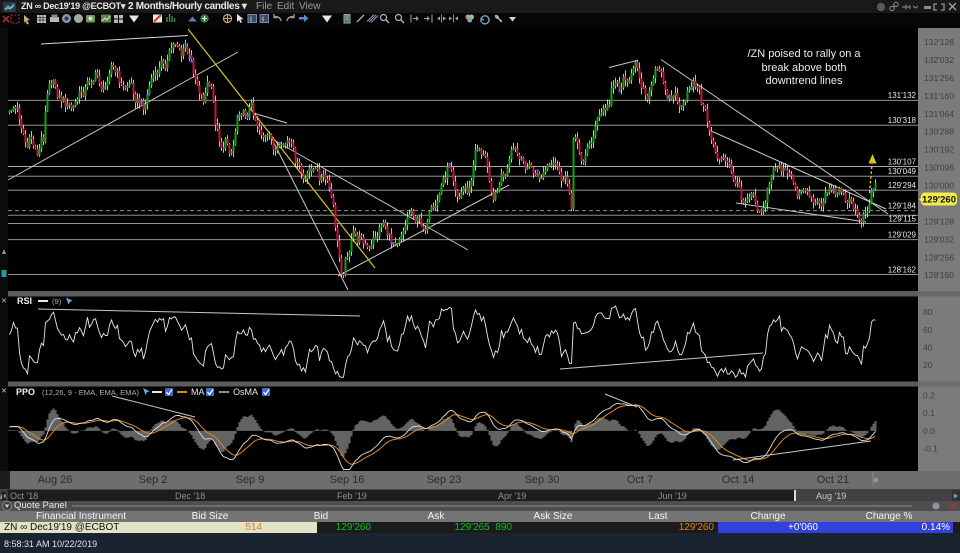 The height and width of the screenshot is (553, 960). What do you see at coordinates (939, 257) in the screenshot?
I see `svg-text: 128'256` at bounding box center [939, 257].